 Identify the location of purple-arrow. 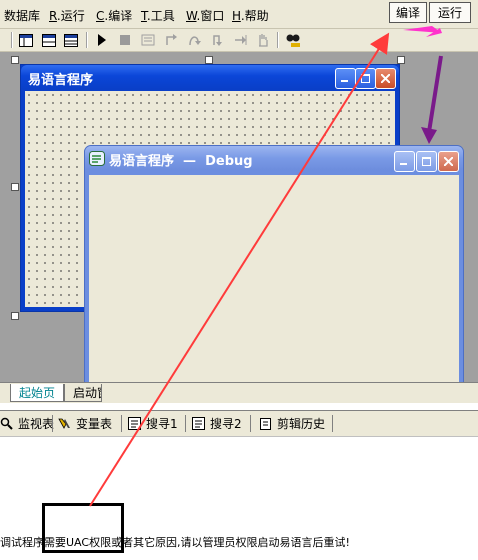
(435, 94).